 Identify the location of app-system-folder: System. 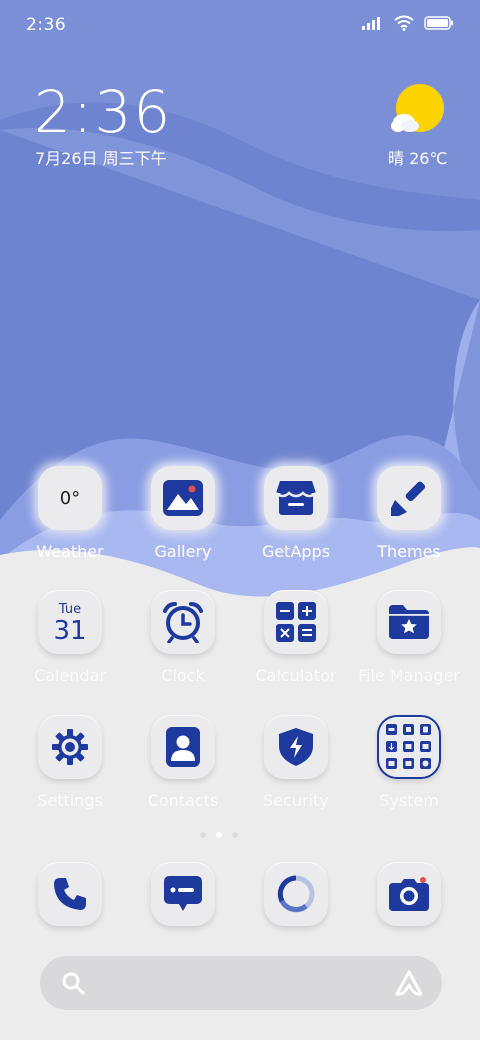
(409, 770).